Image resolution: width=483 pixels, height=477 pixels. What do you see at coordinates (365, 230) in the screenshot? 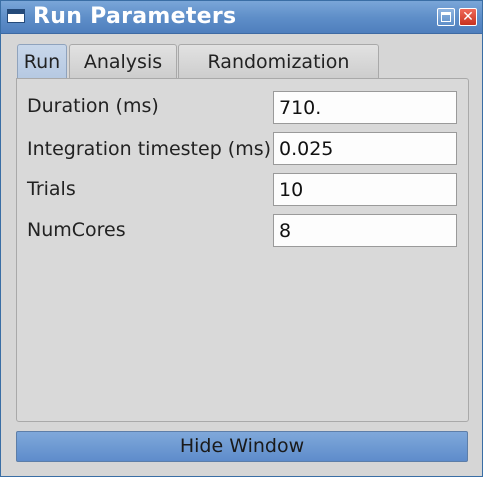
I see `numcores-input` at bounding box center [365, 230].